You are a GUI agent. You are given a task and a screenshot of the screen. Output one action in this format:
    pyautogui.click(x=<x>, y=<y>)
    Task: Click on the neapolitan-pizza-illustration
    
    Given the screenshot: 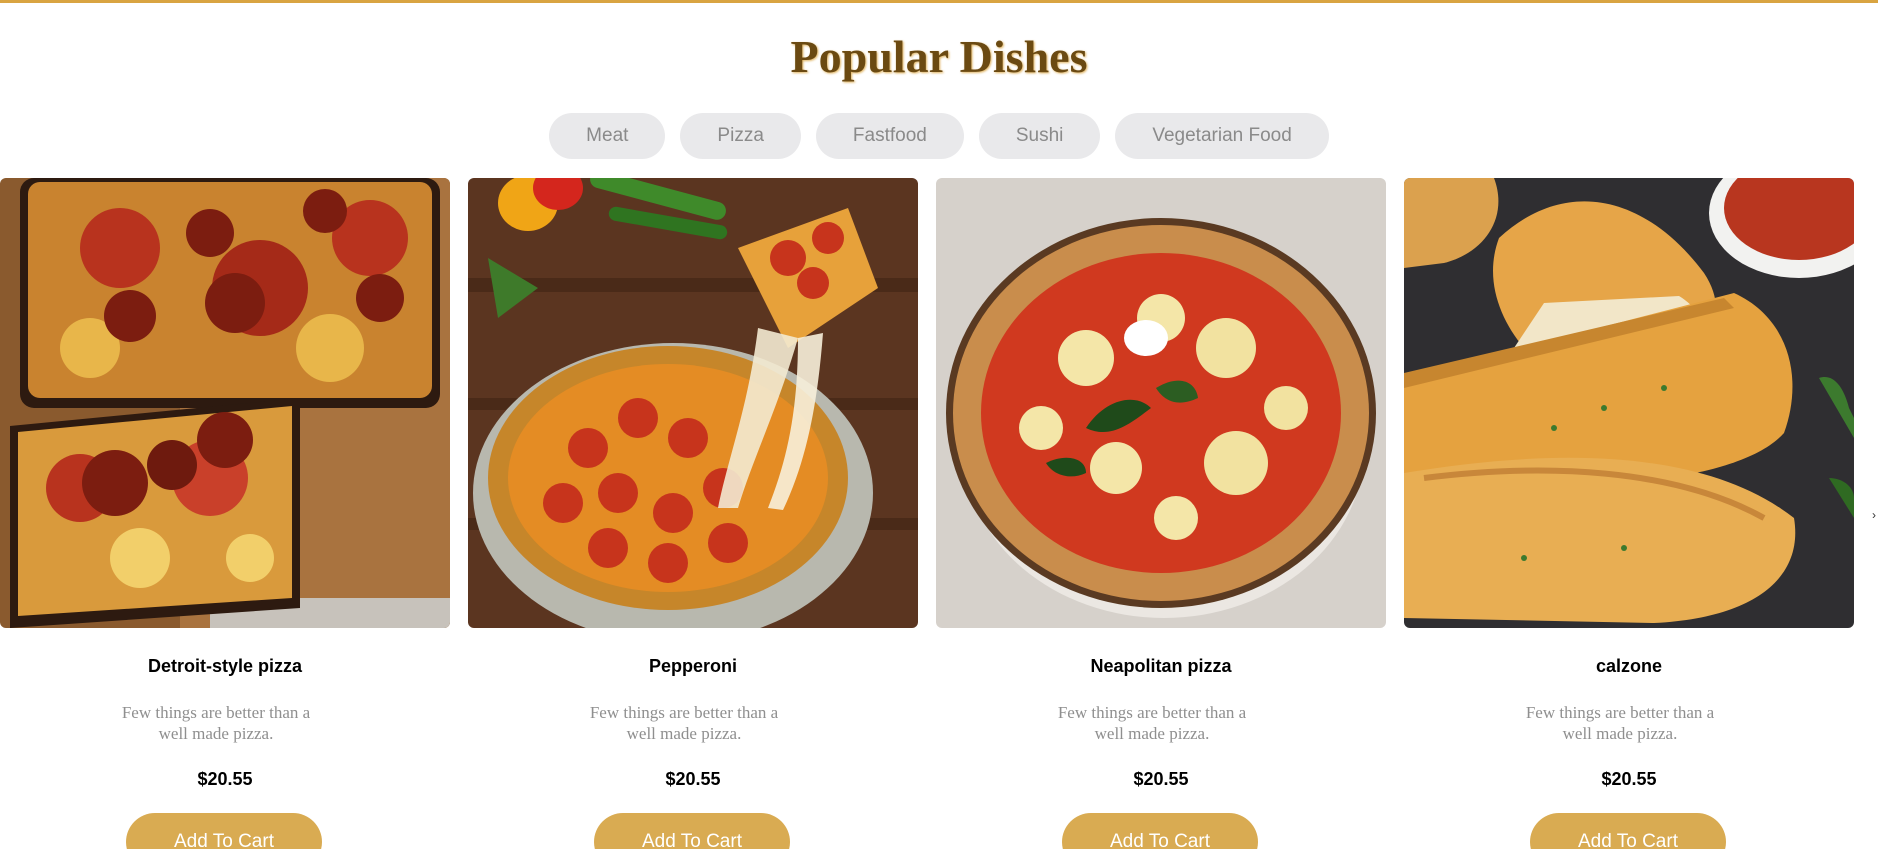 What is the action you would take?
    pyautogui.click(x=1161, y=403)
    